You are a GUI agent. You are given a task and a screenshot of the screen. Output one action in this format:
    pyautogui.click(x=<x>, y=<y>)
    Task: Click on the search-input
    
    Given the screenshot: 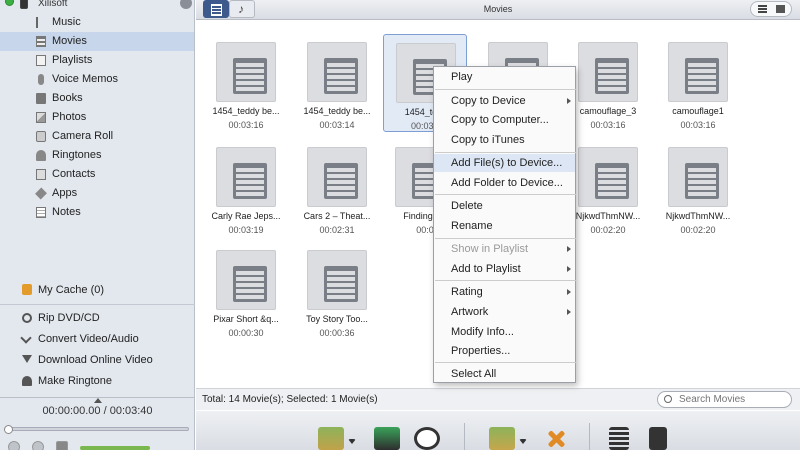 What is the action you would take?
    pyautogui.click(x=731, y=399)
    